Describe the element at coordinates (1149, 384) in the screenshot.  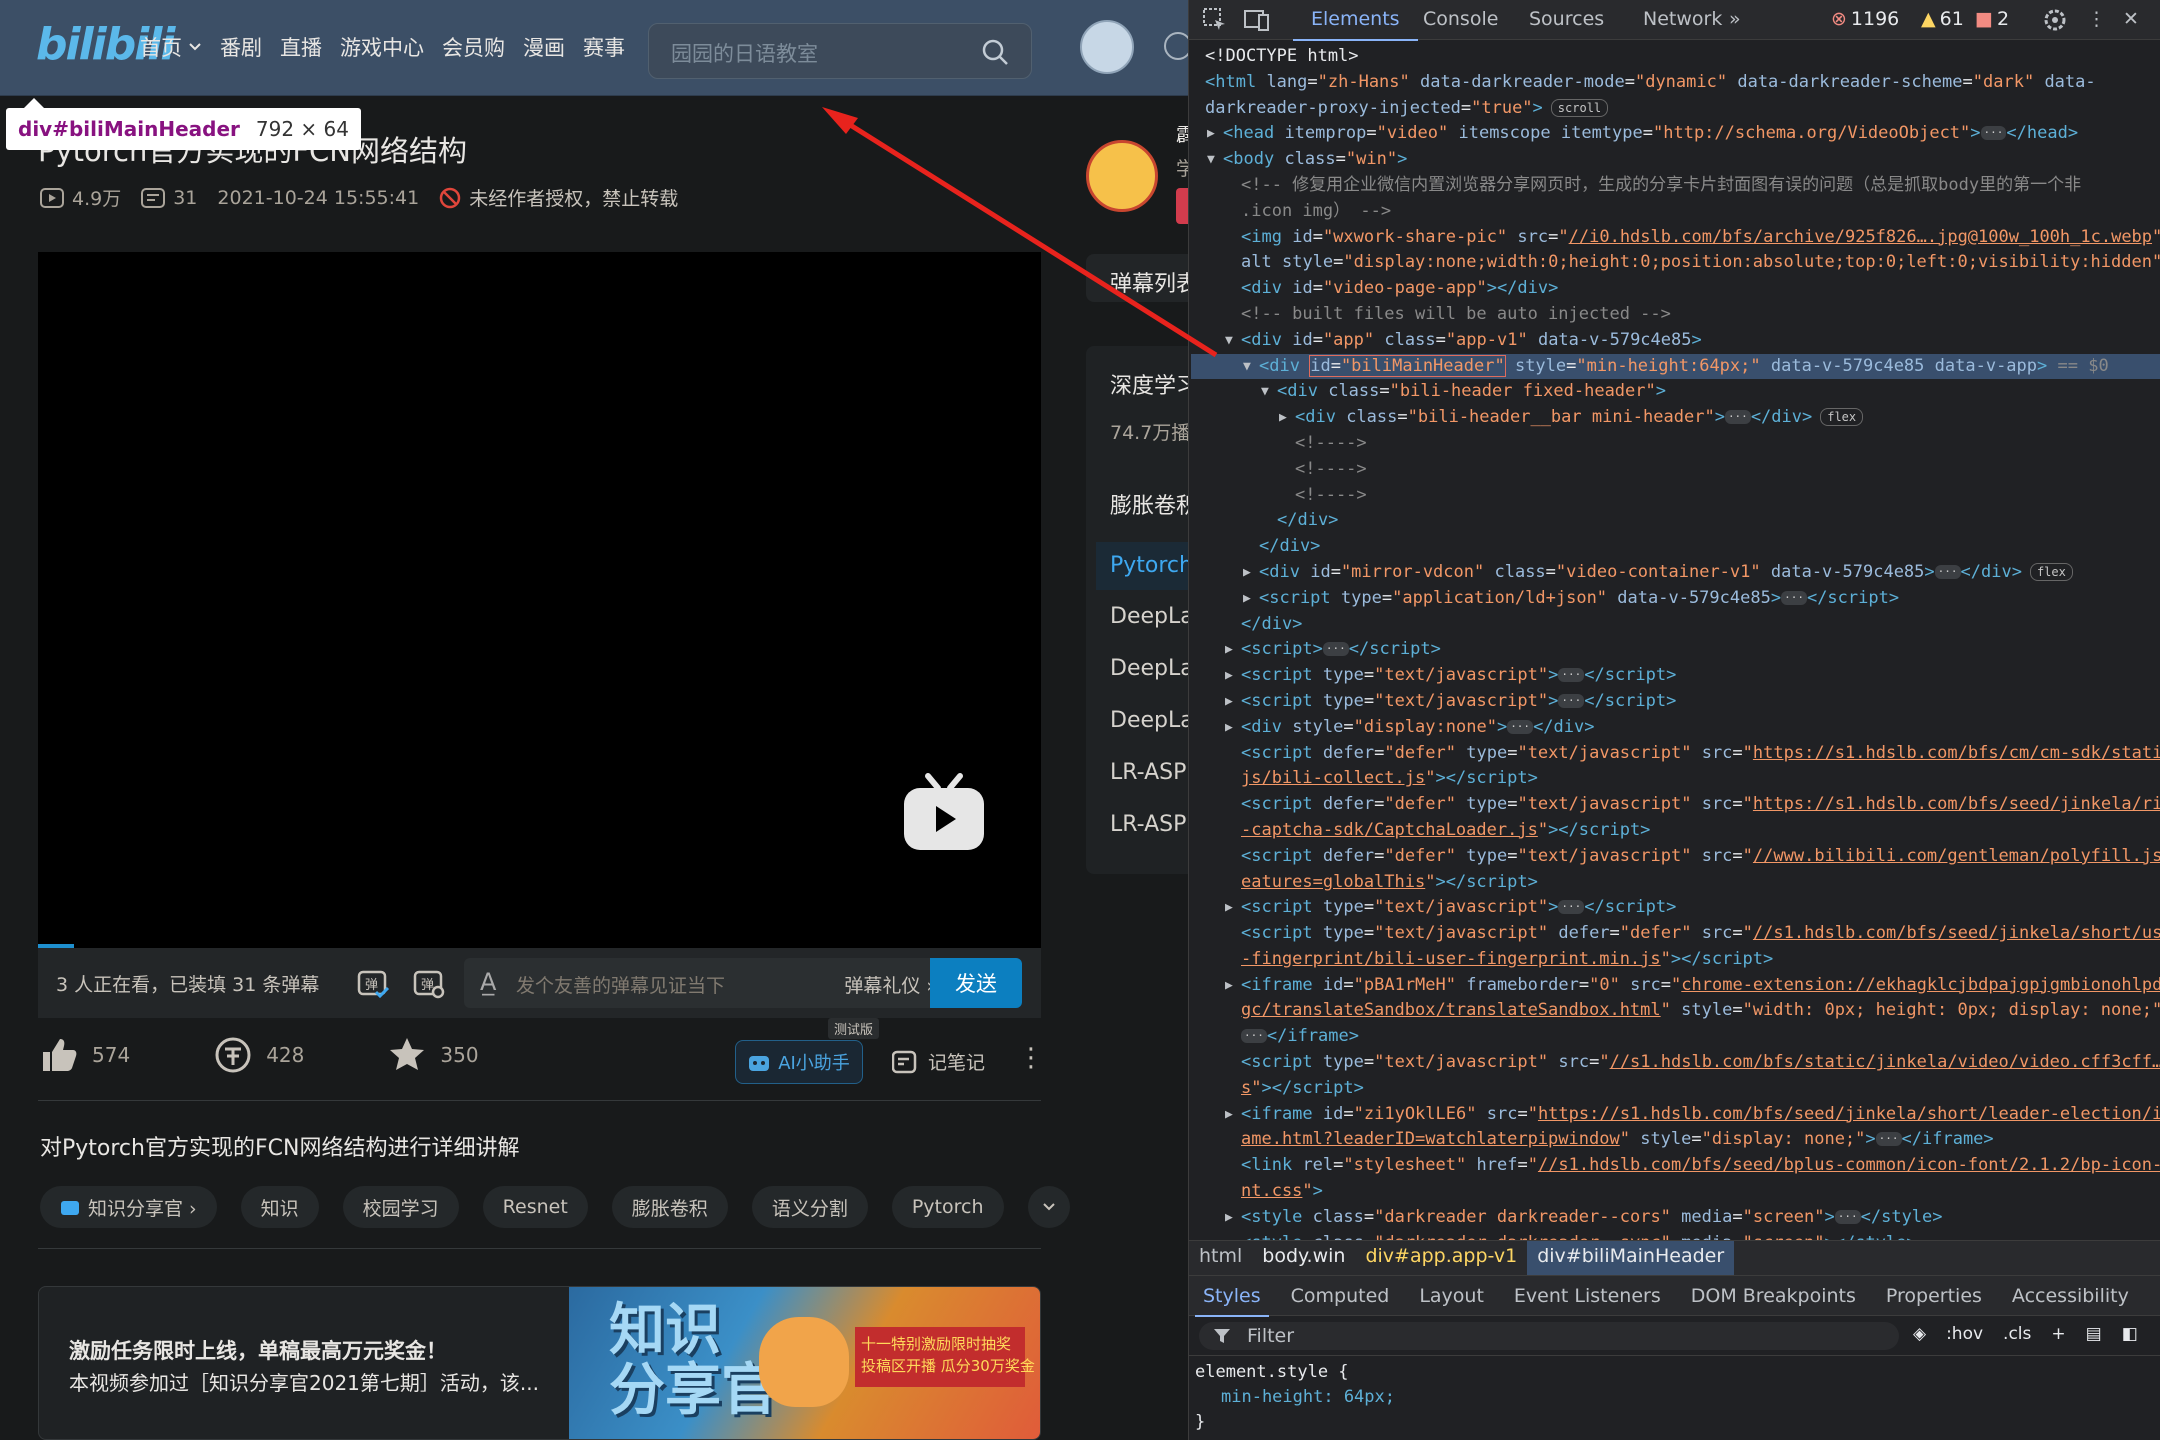
I see `playlist-title: 深度学习` at that location.